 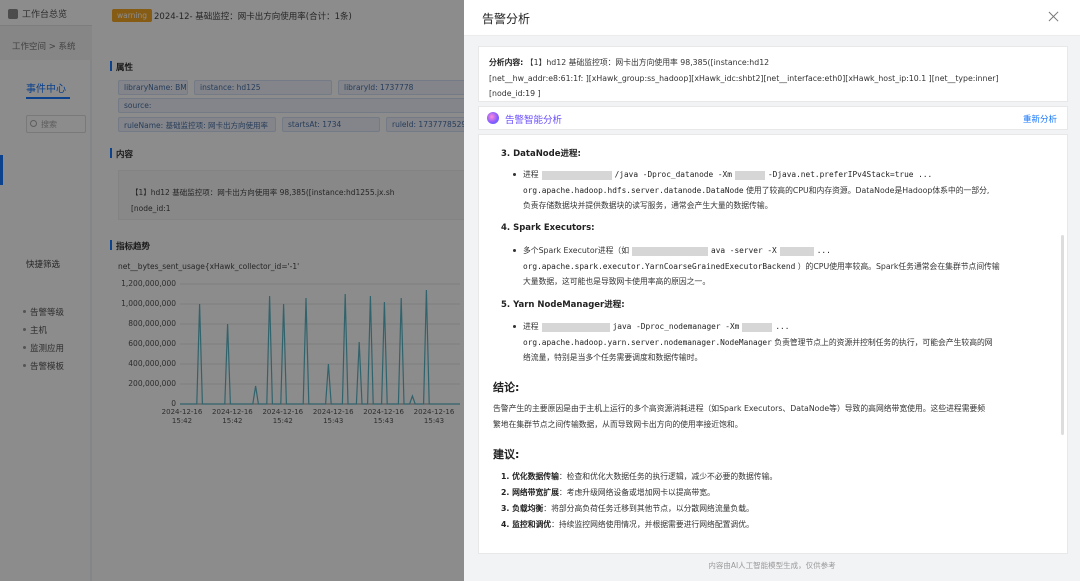 What do you see at coordinates (1040, 119) in the screenshot?
I see `reanalyze-button: 重新分析` at bounding box center [1040, 119].